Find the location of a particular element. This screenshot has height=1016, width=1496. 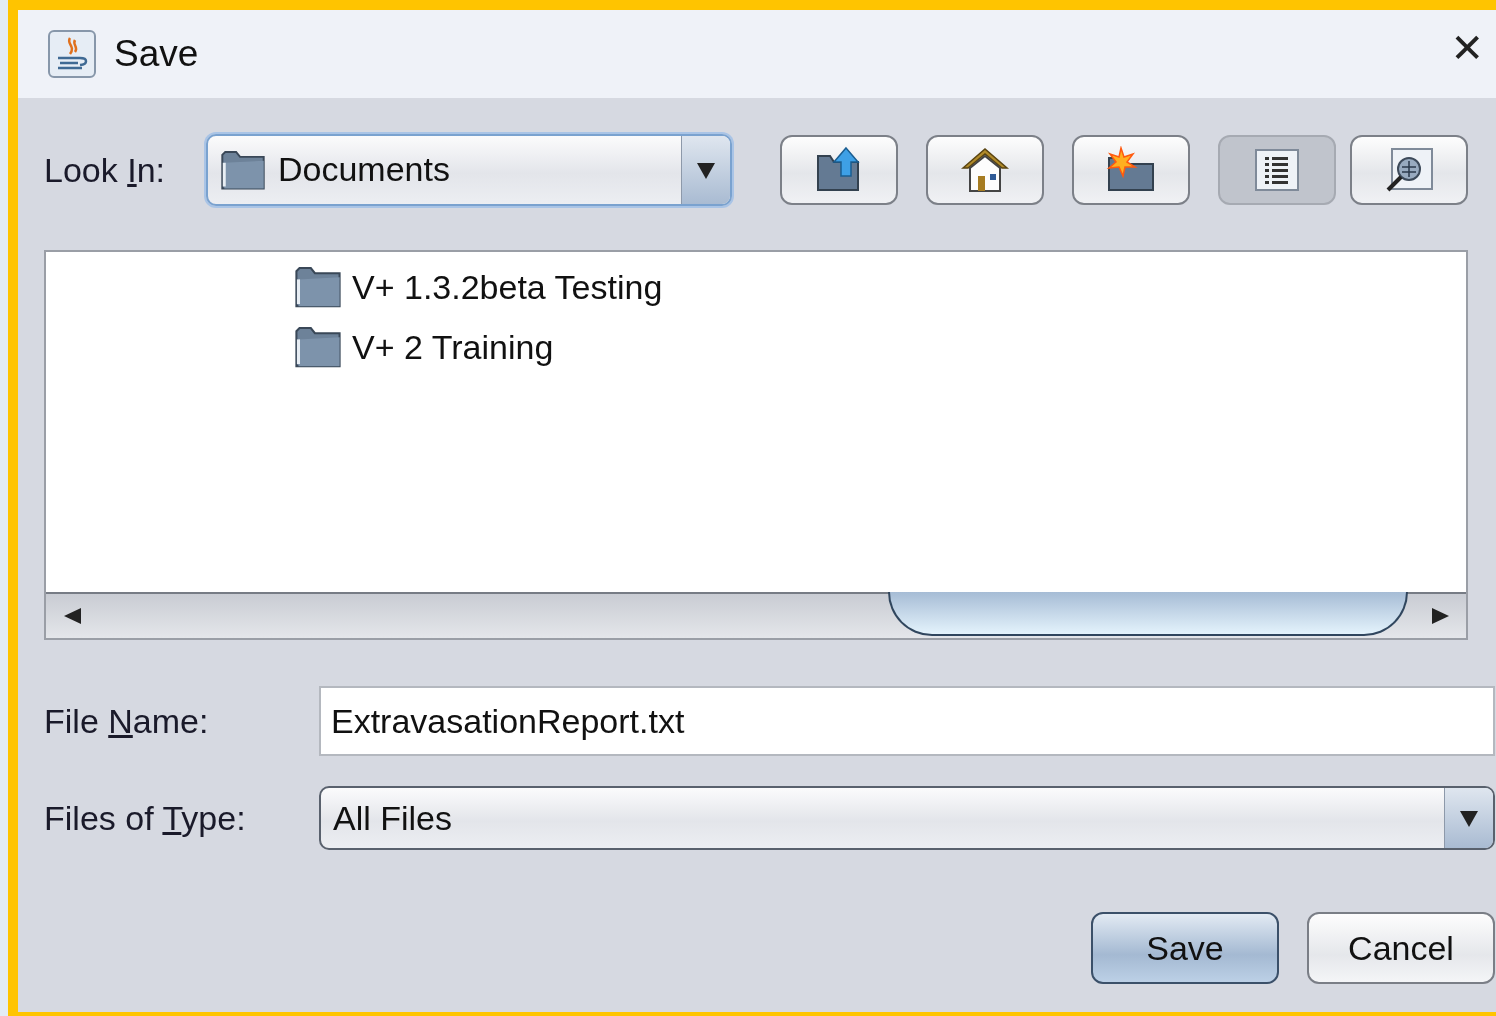

look-in-dropdown: Documents is located at coordinates (469, 170).